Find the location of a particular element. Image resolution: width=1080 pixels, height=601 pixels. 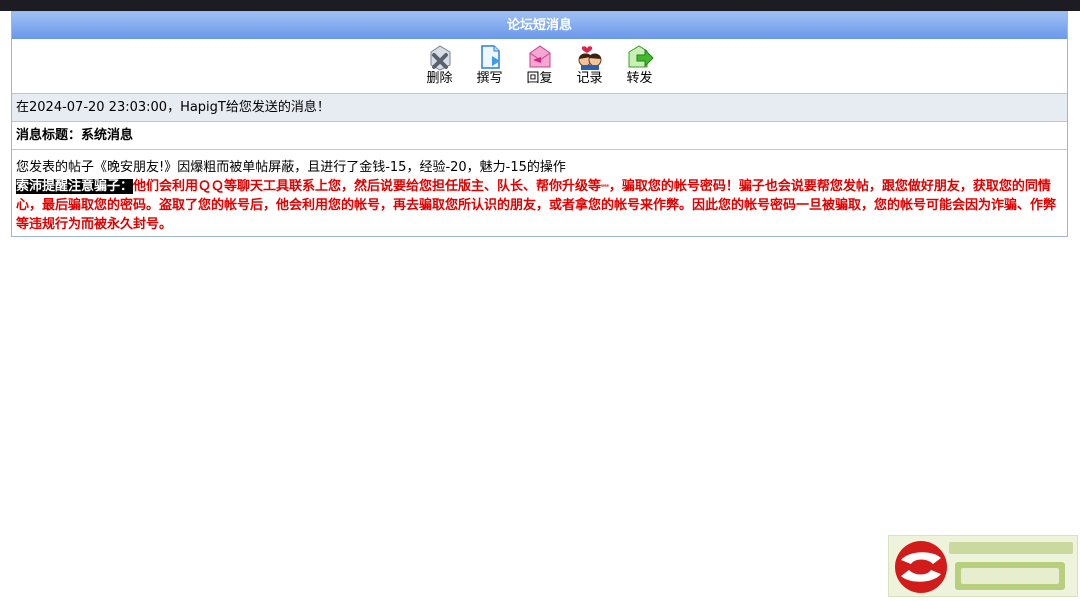

site-watermark-logo is located at coordinates (983, 566).